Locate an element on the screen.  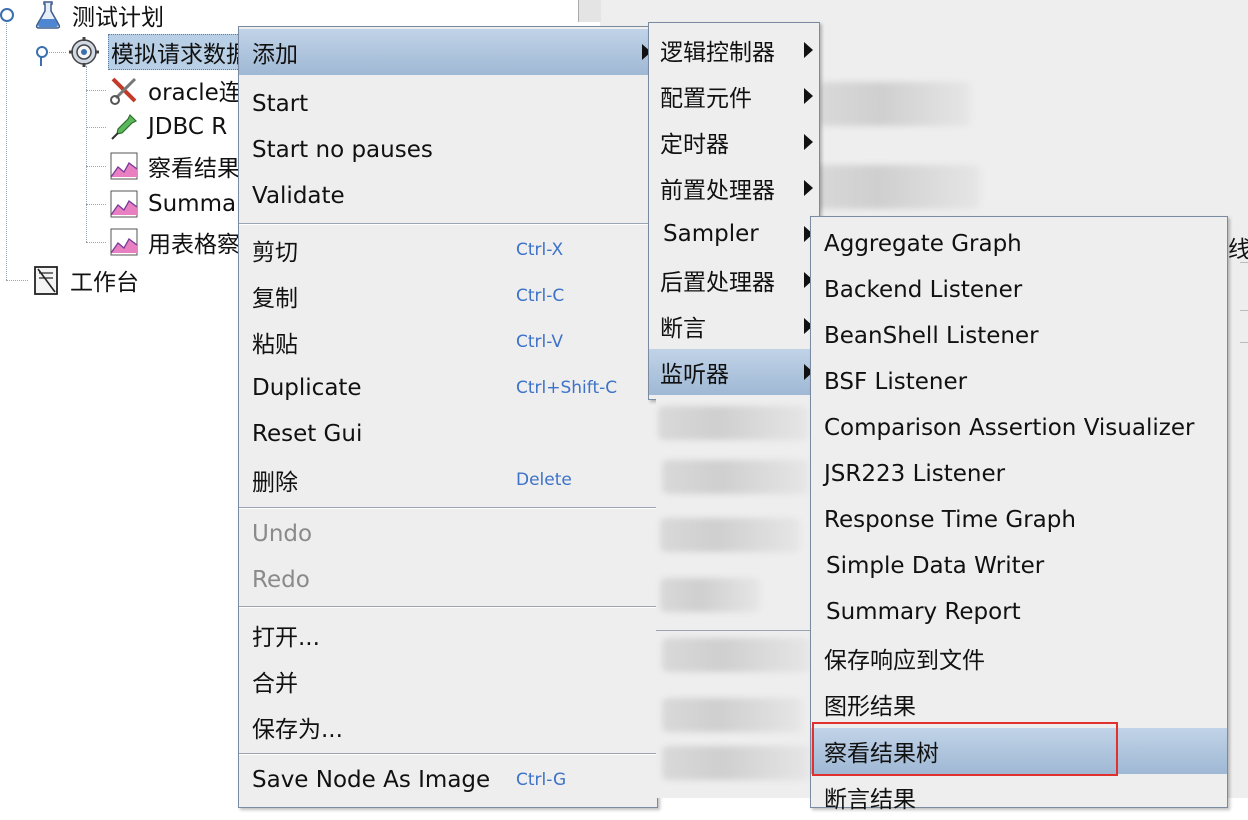
tree-node-view-results: 察看结果 is located at coordinates (174, 166).